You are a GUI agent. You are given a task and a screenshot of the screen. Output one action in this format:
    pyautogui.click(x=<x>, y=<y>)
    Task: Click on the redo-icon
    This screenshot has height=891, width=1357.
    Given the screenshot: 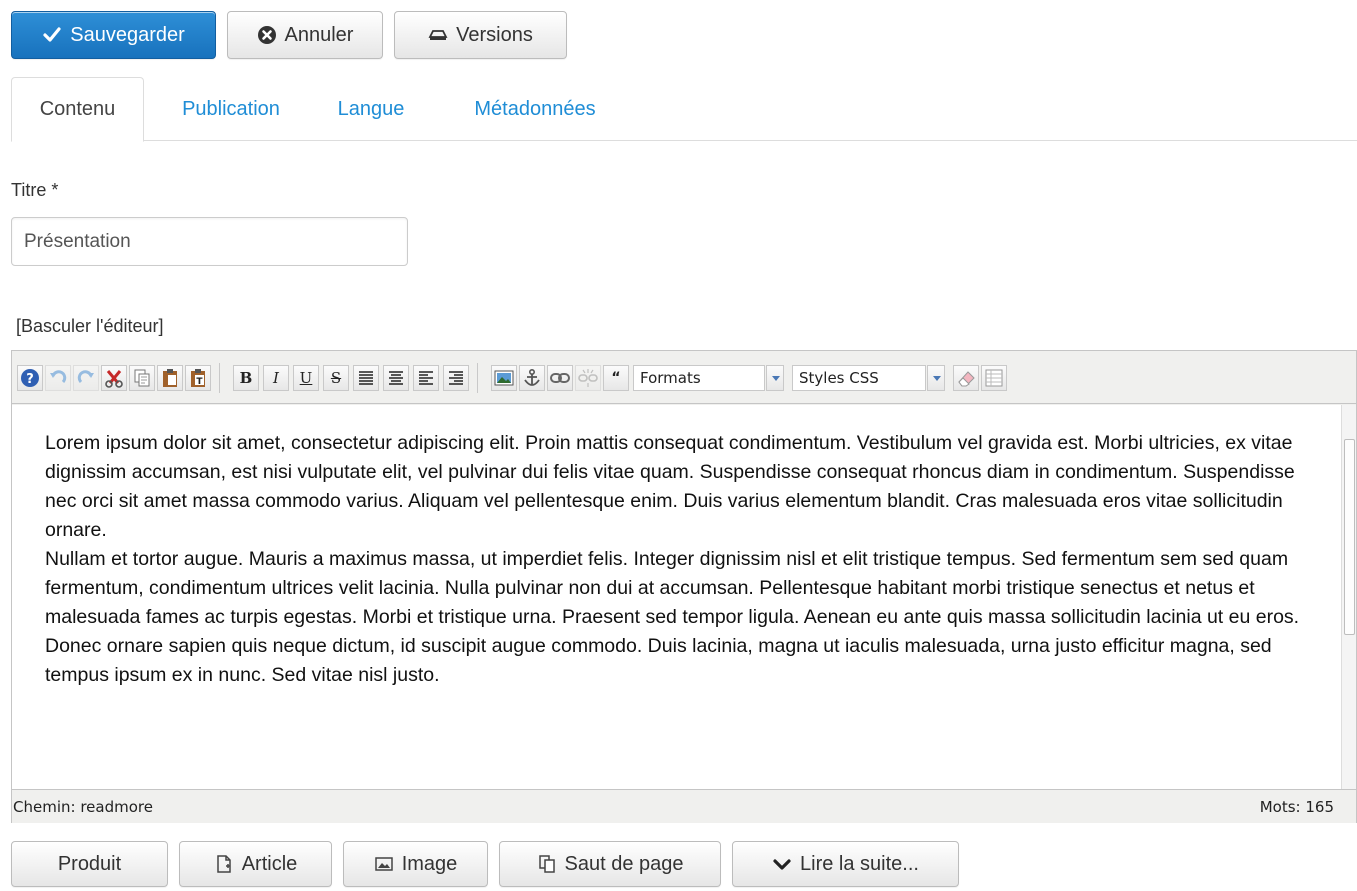 What is the action you would take?
    pyautogui.click(x=85, y=377)
    